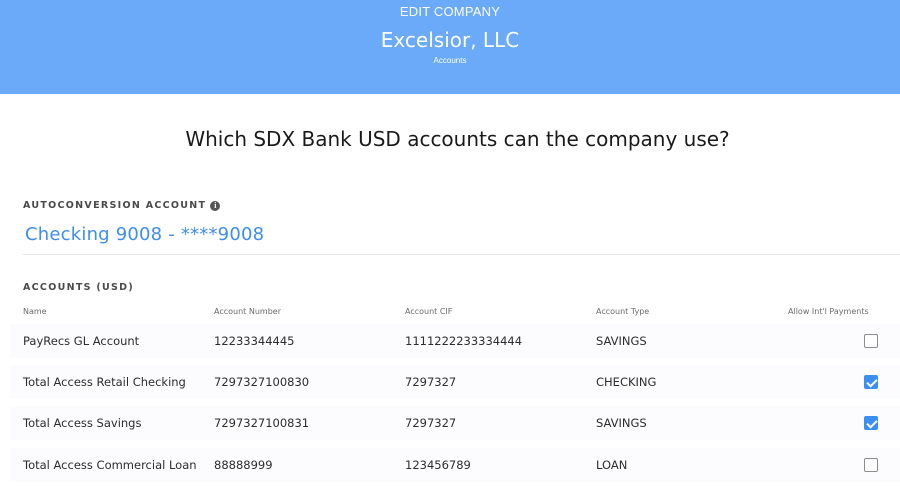 The image size is (900, 488). I want to click on account-number: 7297327100831, so click(262, 423).